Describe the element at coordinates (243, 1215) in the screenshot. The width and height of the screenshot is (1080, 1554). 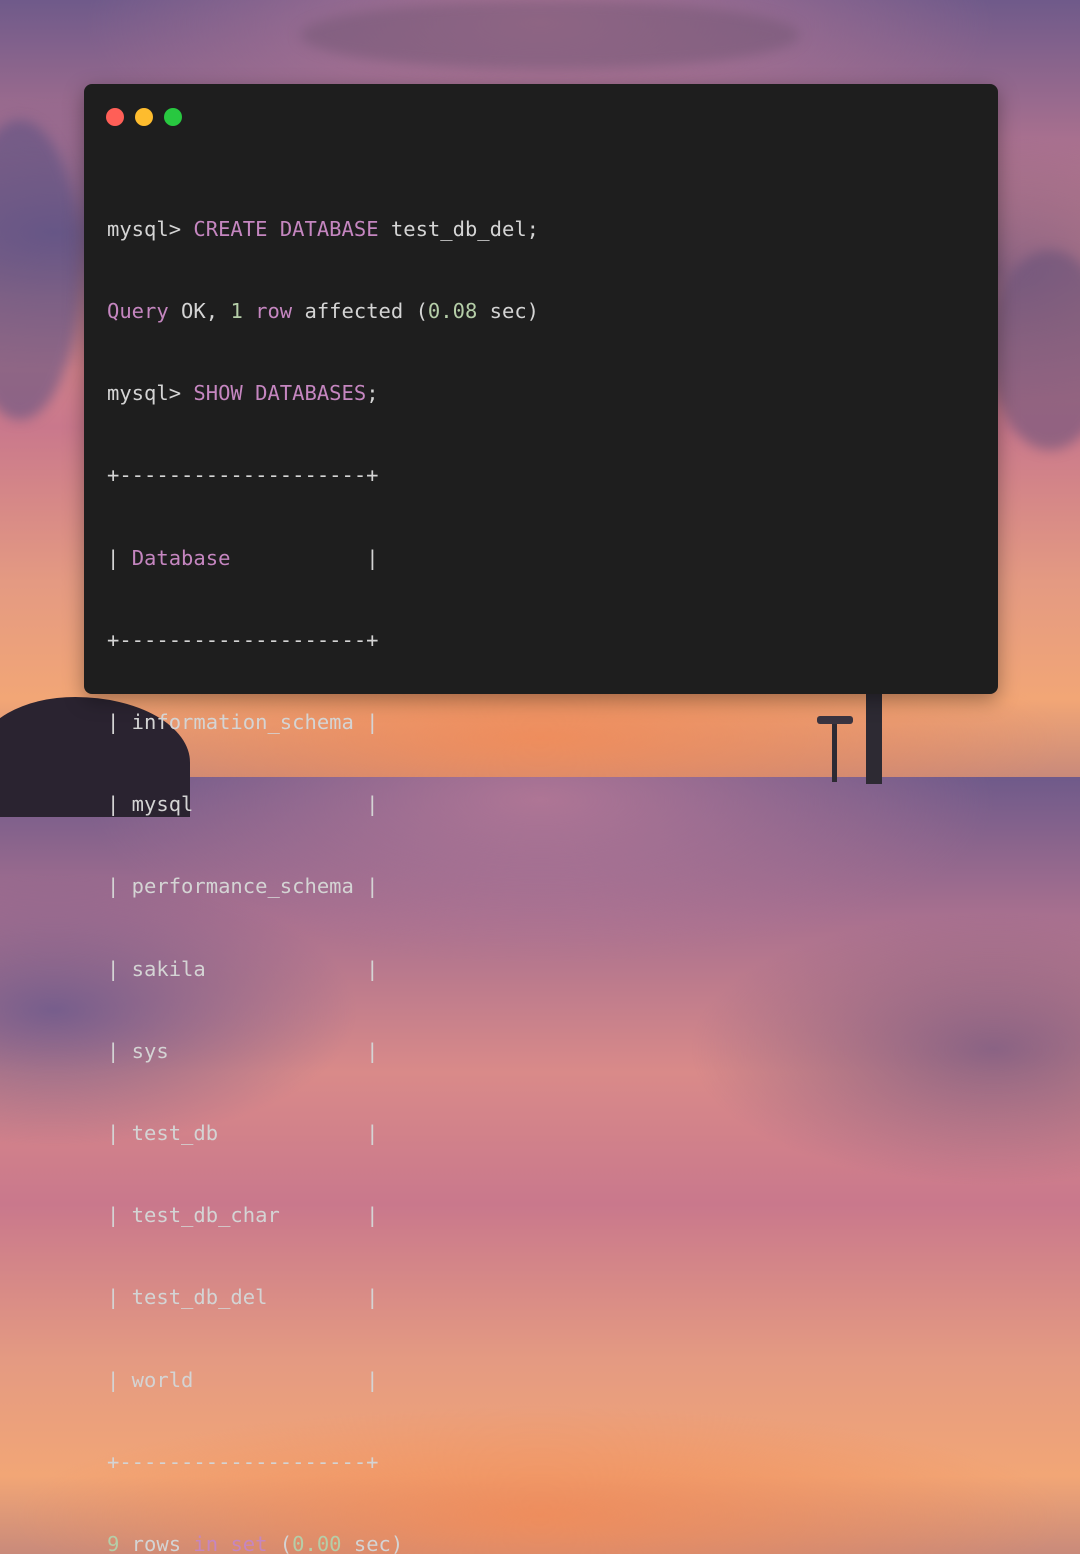
I see `table-row: | test_db_char |` at that location.